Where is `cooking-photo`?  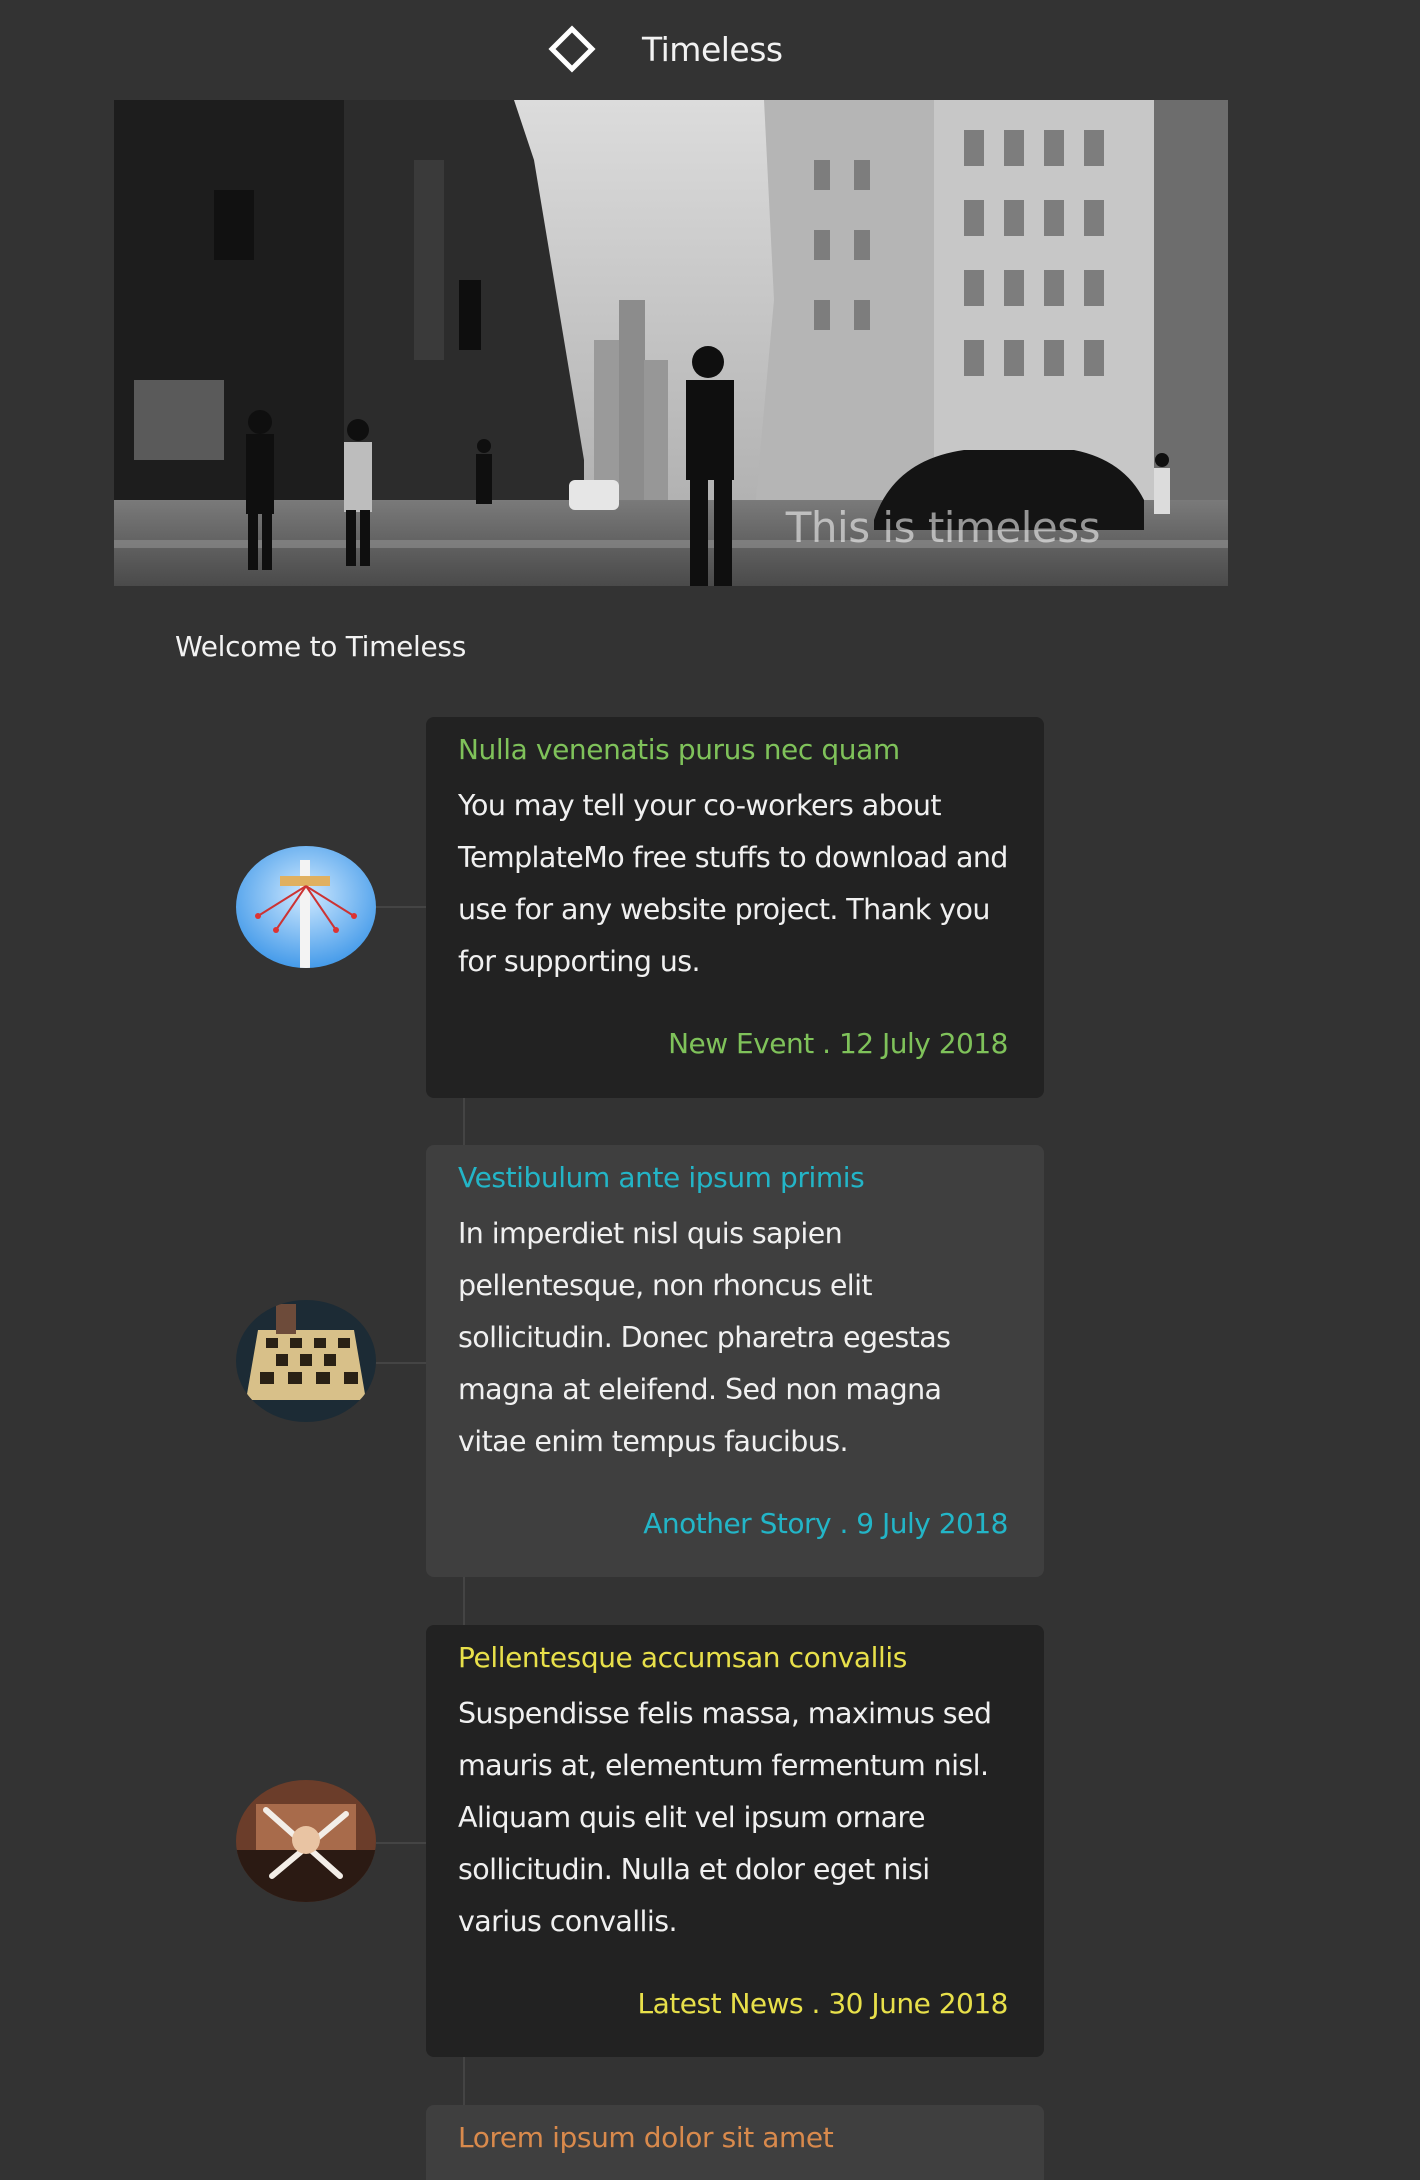
cooking-photo is located at coordinates (306, 1841).